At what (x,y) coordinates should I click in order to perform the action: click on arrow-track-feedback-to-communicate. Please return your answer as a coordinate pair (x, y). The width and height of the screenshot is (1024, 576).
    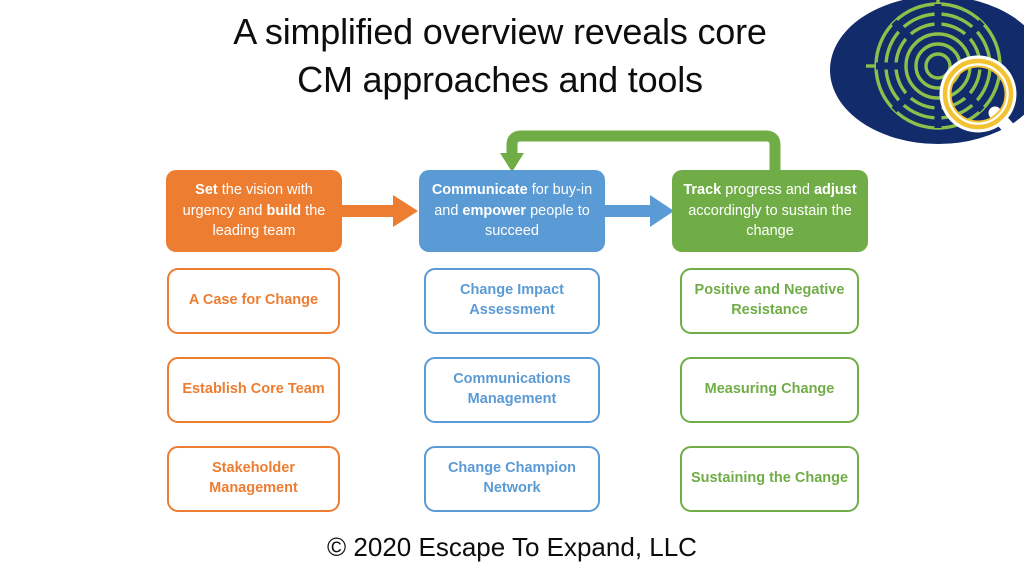
    Looking at the image, I should click on (640, 151).